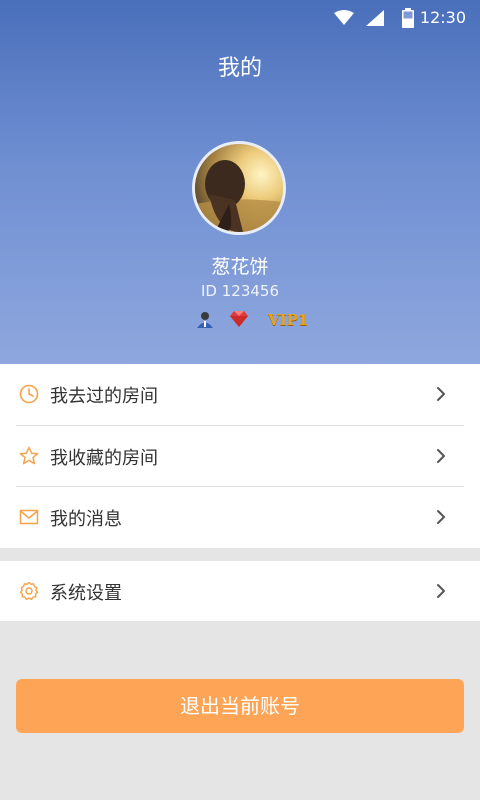 The image size is (480, 800). What do you see at coordinates (288, 320) in the screenshot?
I see `vip-badge: VIP1` at bounding box center [288, 320].